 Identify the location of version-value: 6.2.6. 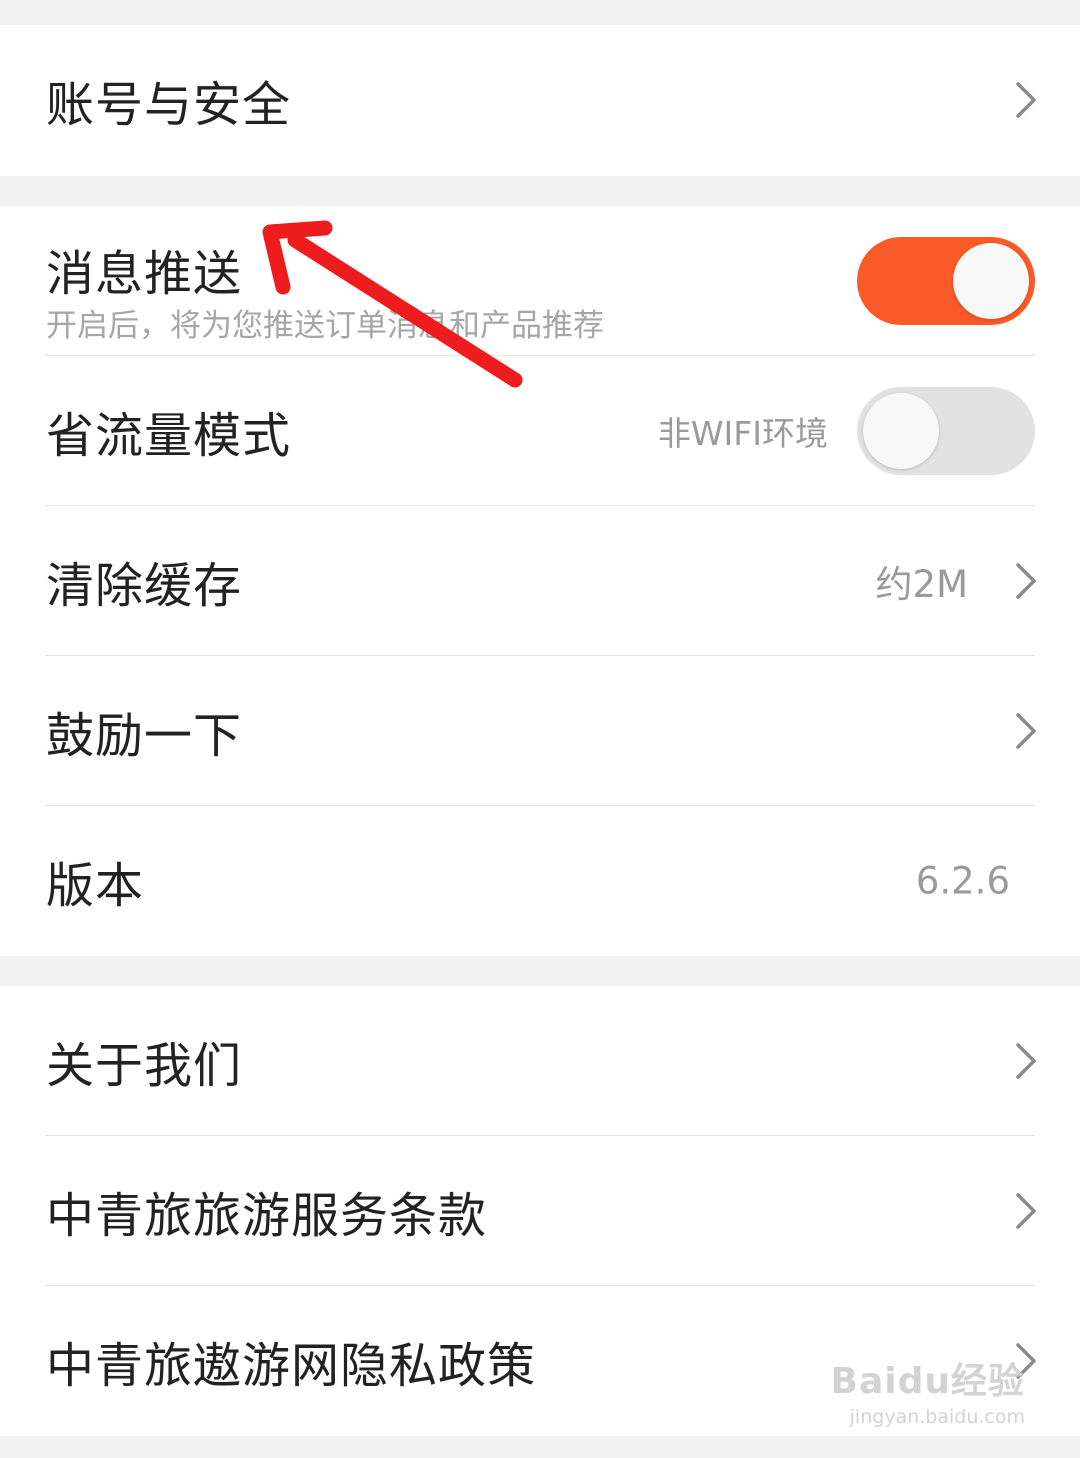
(962, 881).